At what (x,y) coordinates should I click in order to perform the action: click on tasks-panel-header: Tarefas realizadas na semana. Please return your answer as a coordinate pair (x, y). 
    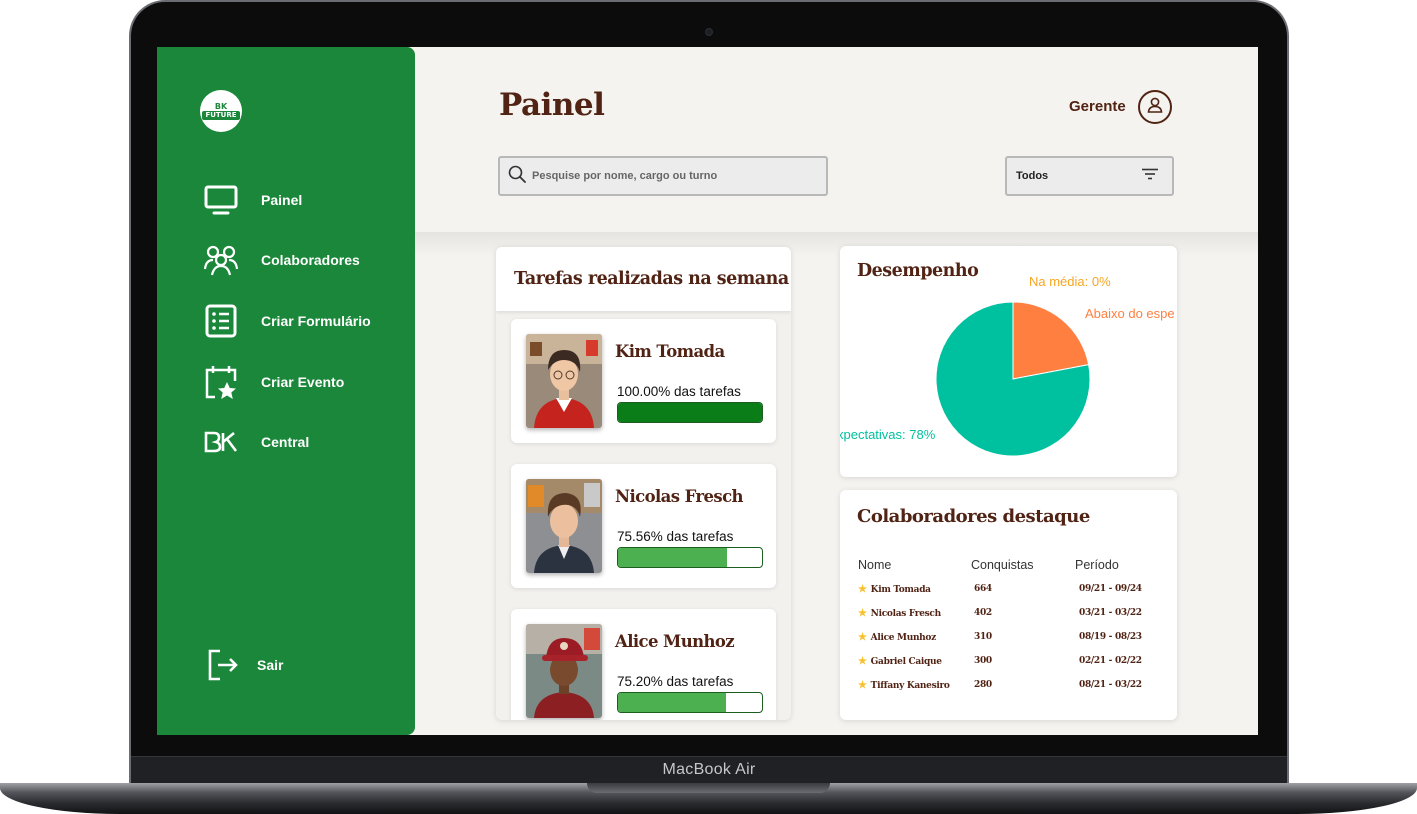
    Looking at the image, I should click on (643, 279).